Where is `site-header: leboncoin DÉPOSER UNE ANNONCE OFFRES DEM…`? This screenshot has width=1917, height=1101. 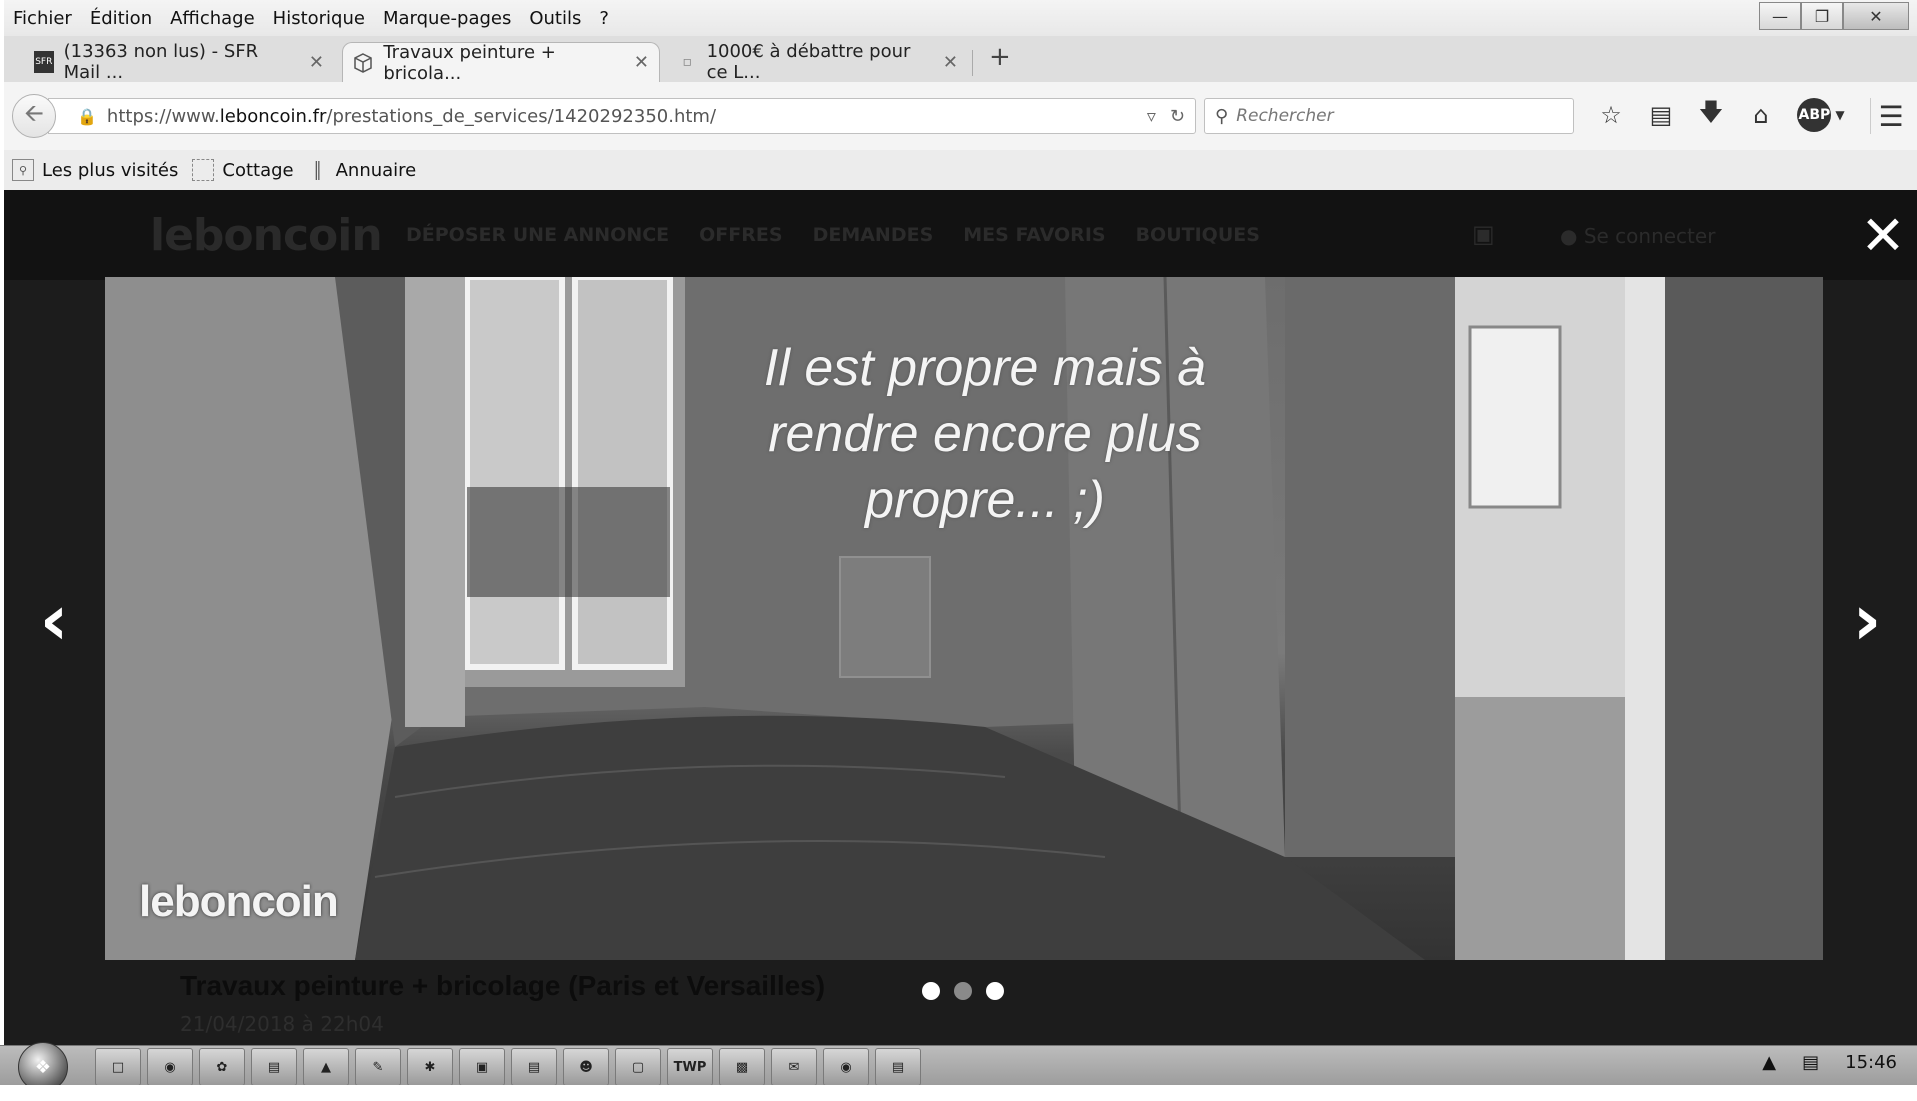 site-header: leboncoin DÉPOSER UNE ANNONCE OFFRES DEM… is located at coordinates (960, 235).